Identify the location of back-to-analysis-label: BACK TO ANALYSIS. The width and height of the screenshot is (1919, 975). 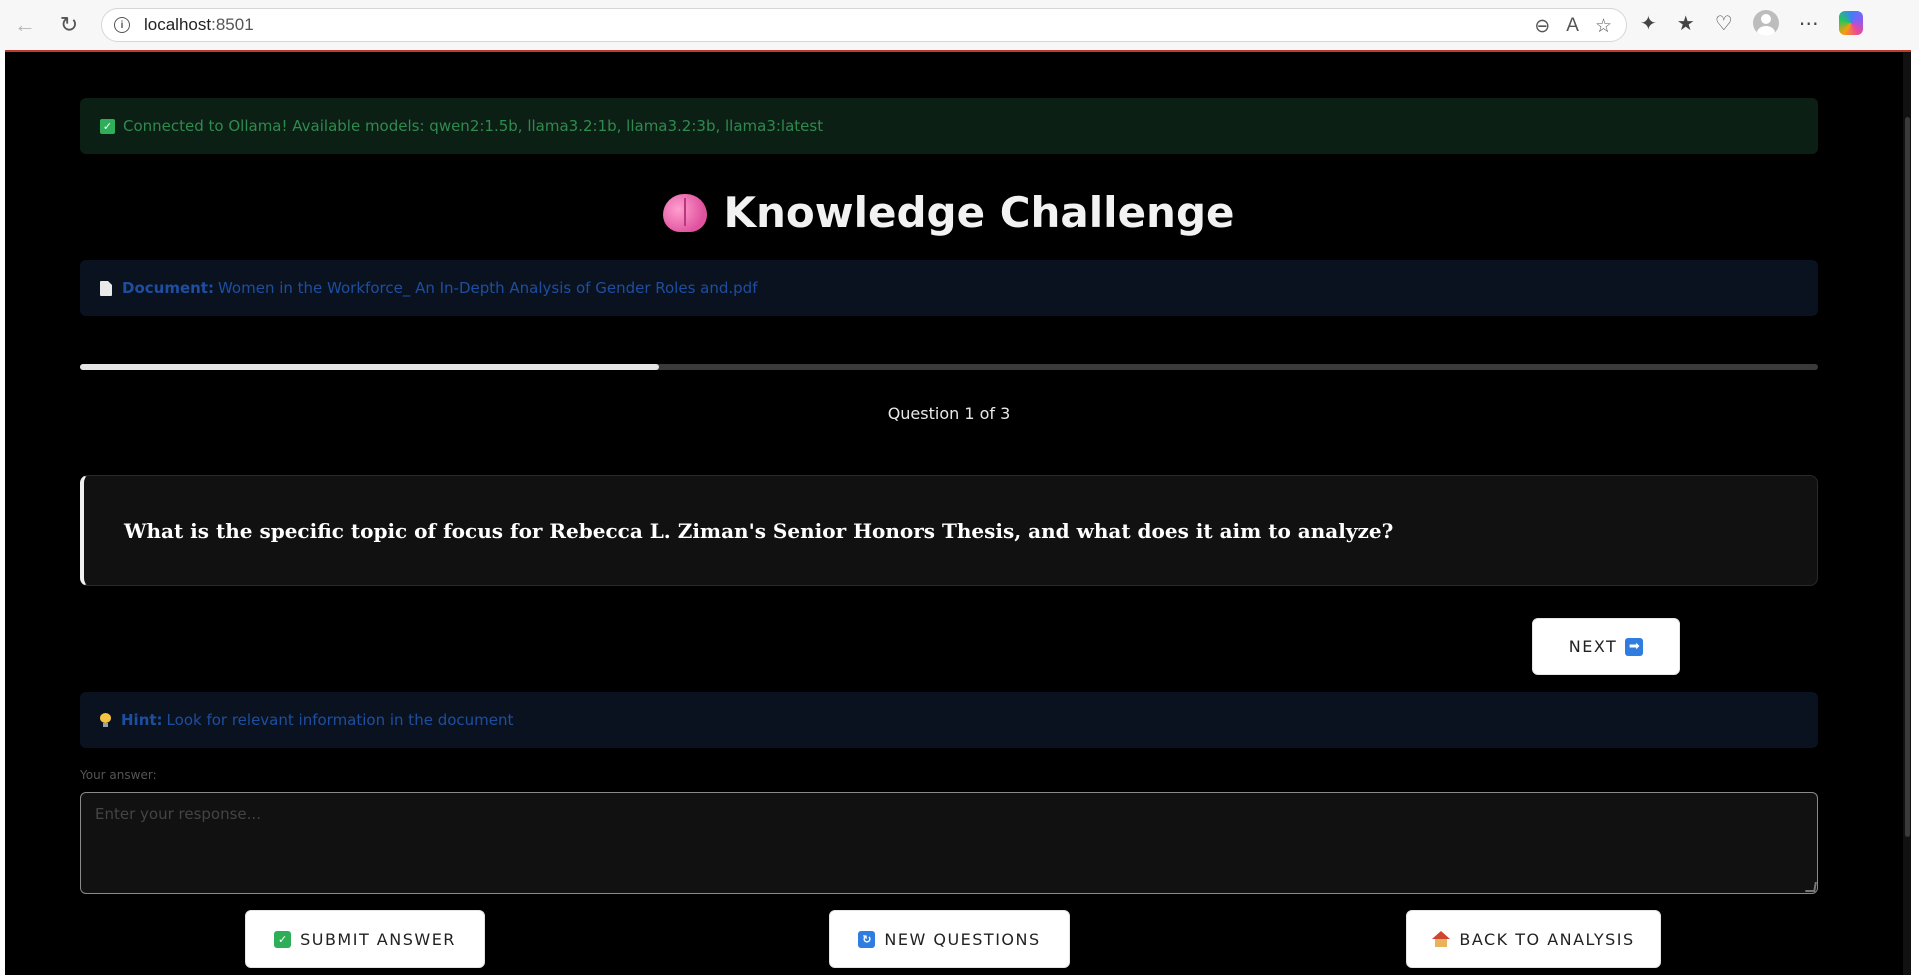
(1547, 939).